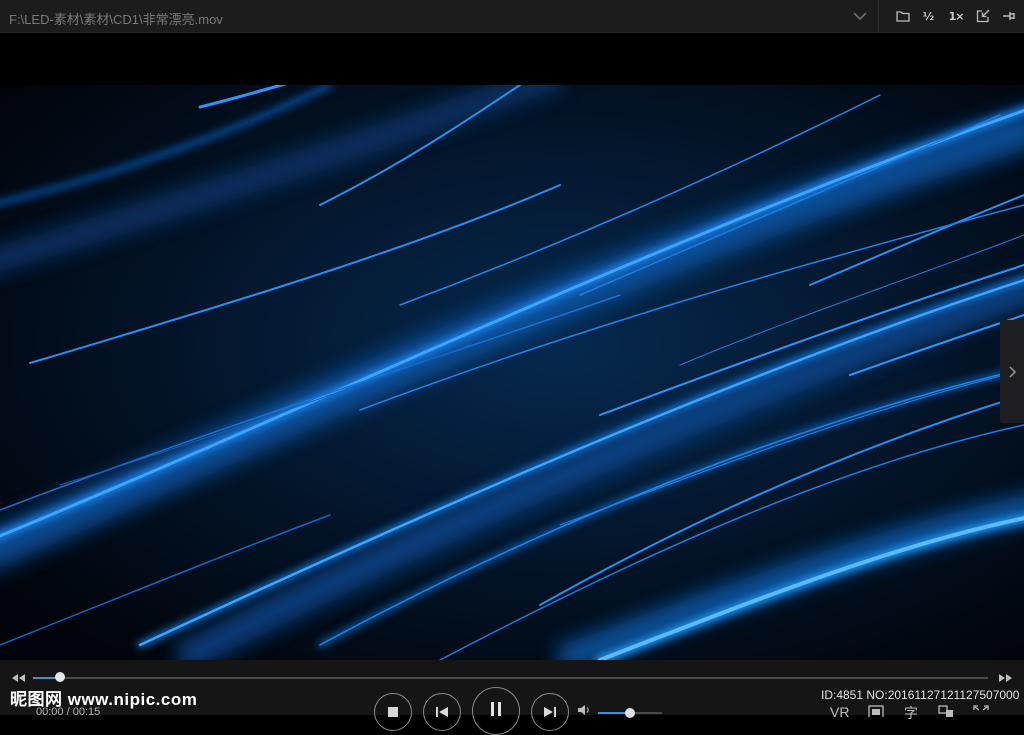  I want to click on next-button, so click(550, 712).